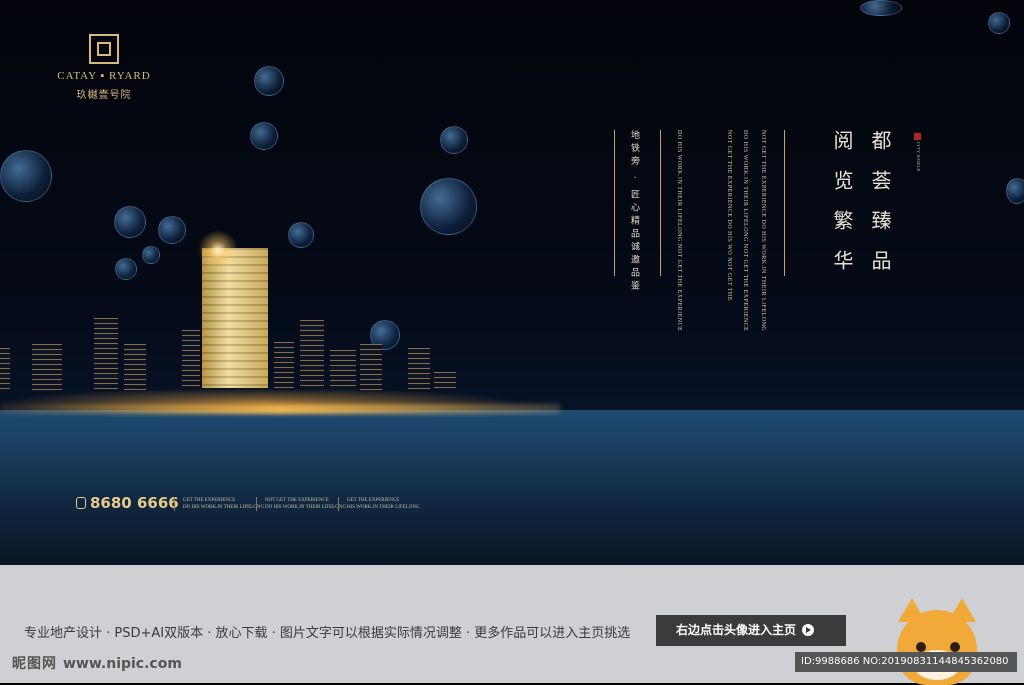 The width and height of the screenshot is (1024, 685). I want to click on phone-icon, so click(81, 503).